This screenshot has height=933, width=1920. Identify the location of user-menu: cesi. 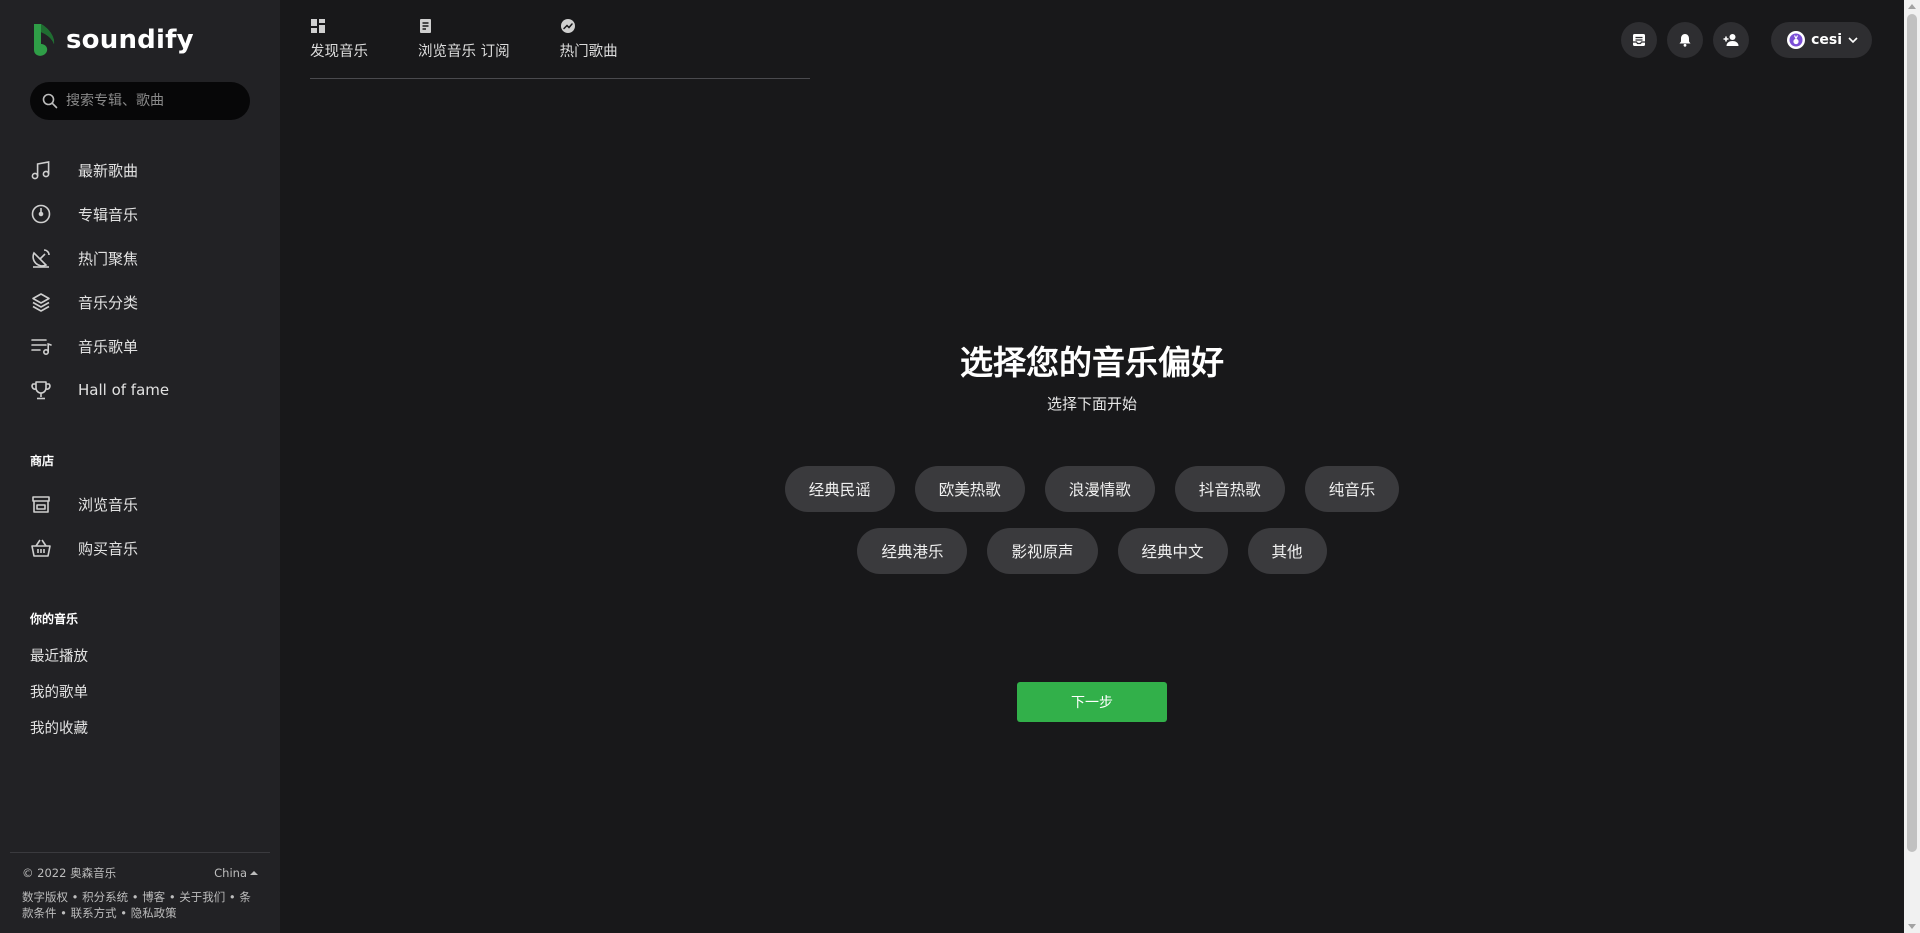
(1821, 40).